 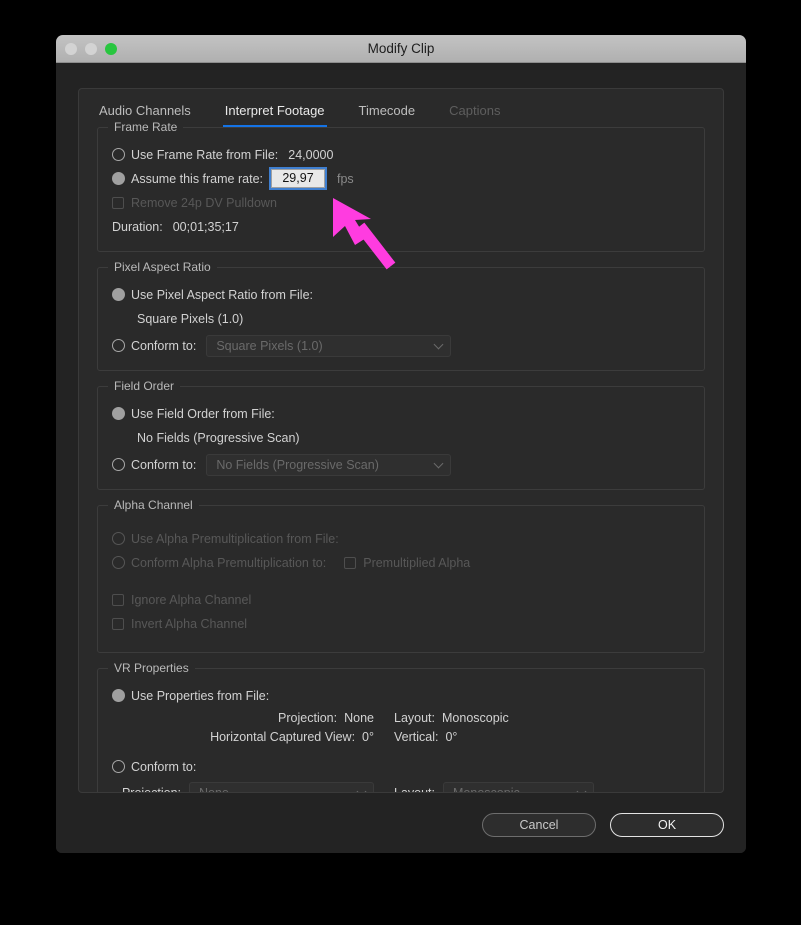 What do you see at coordinates (214, 789) in the screenshot?
I see `vr-conform-projection-value: None` at bounding box center [214, 789].